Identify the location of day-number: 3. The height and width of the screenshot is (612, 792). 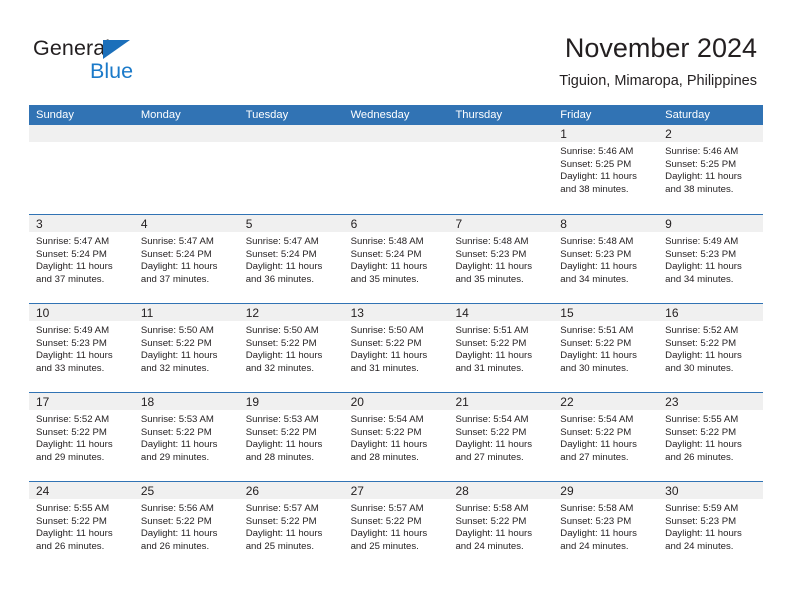
(39, 224).